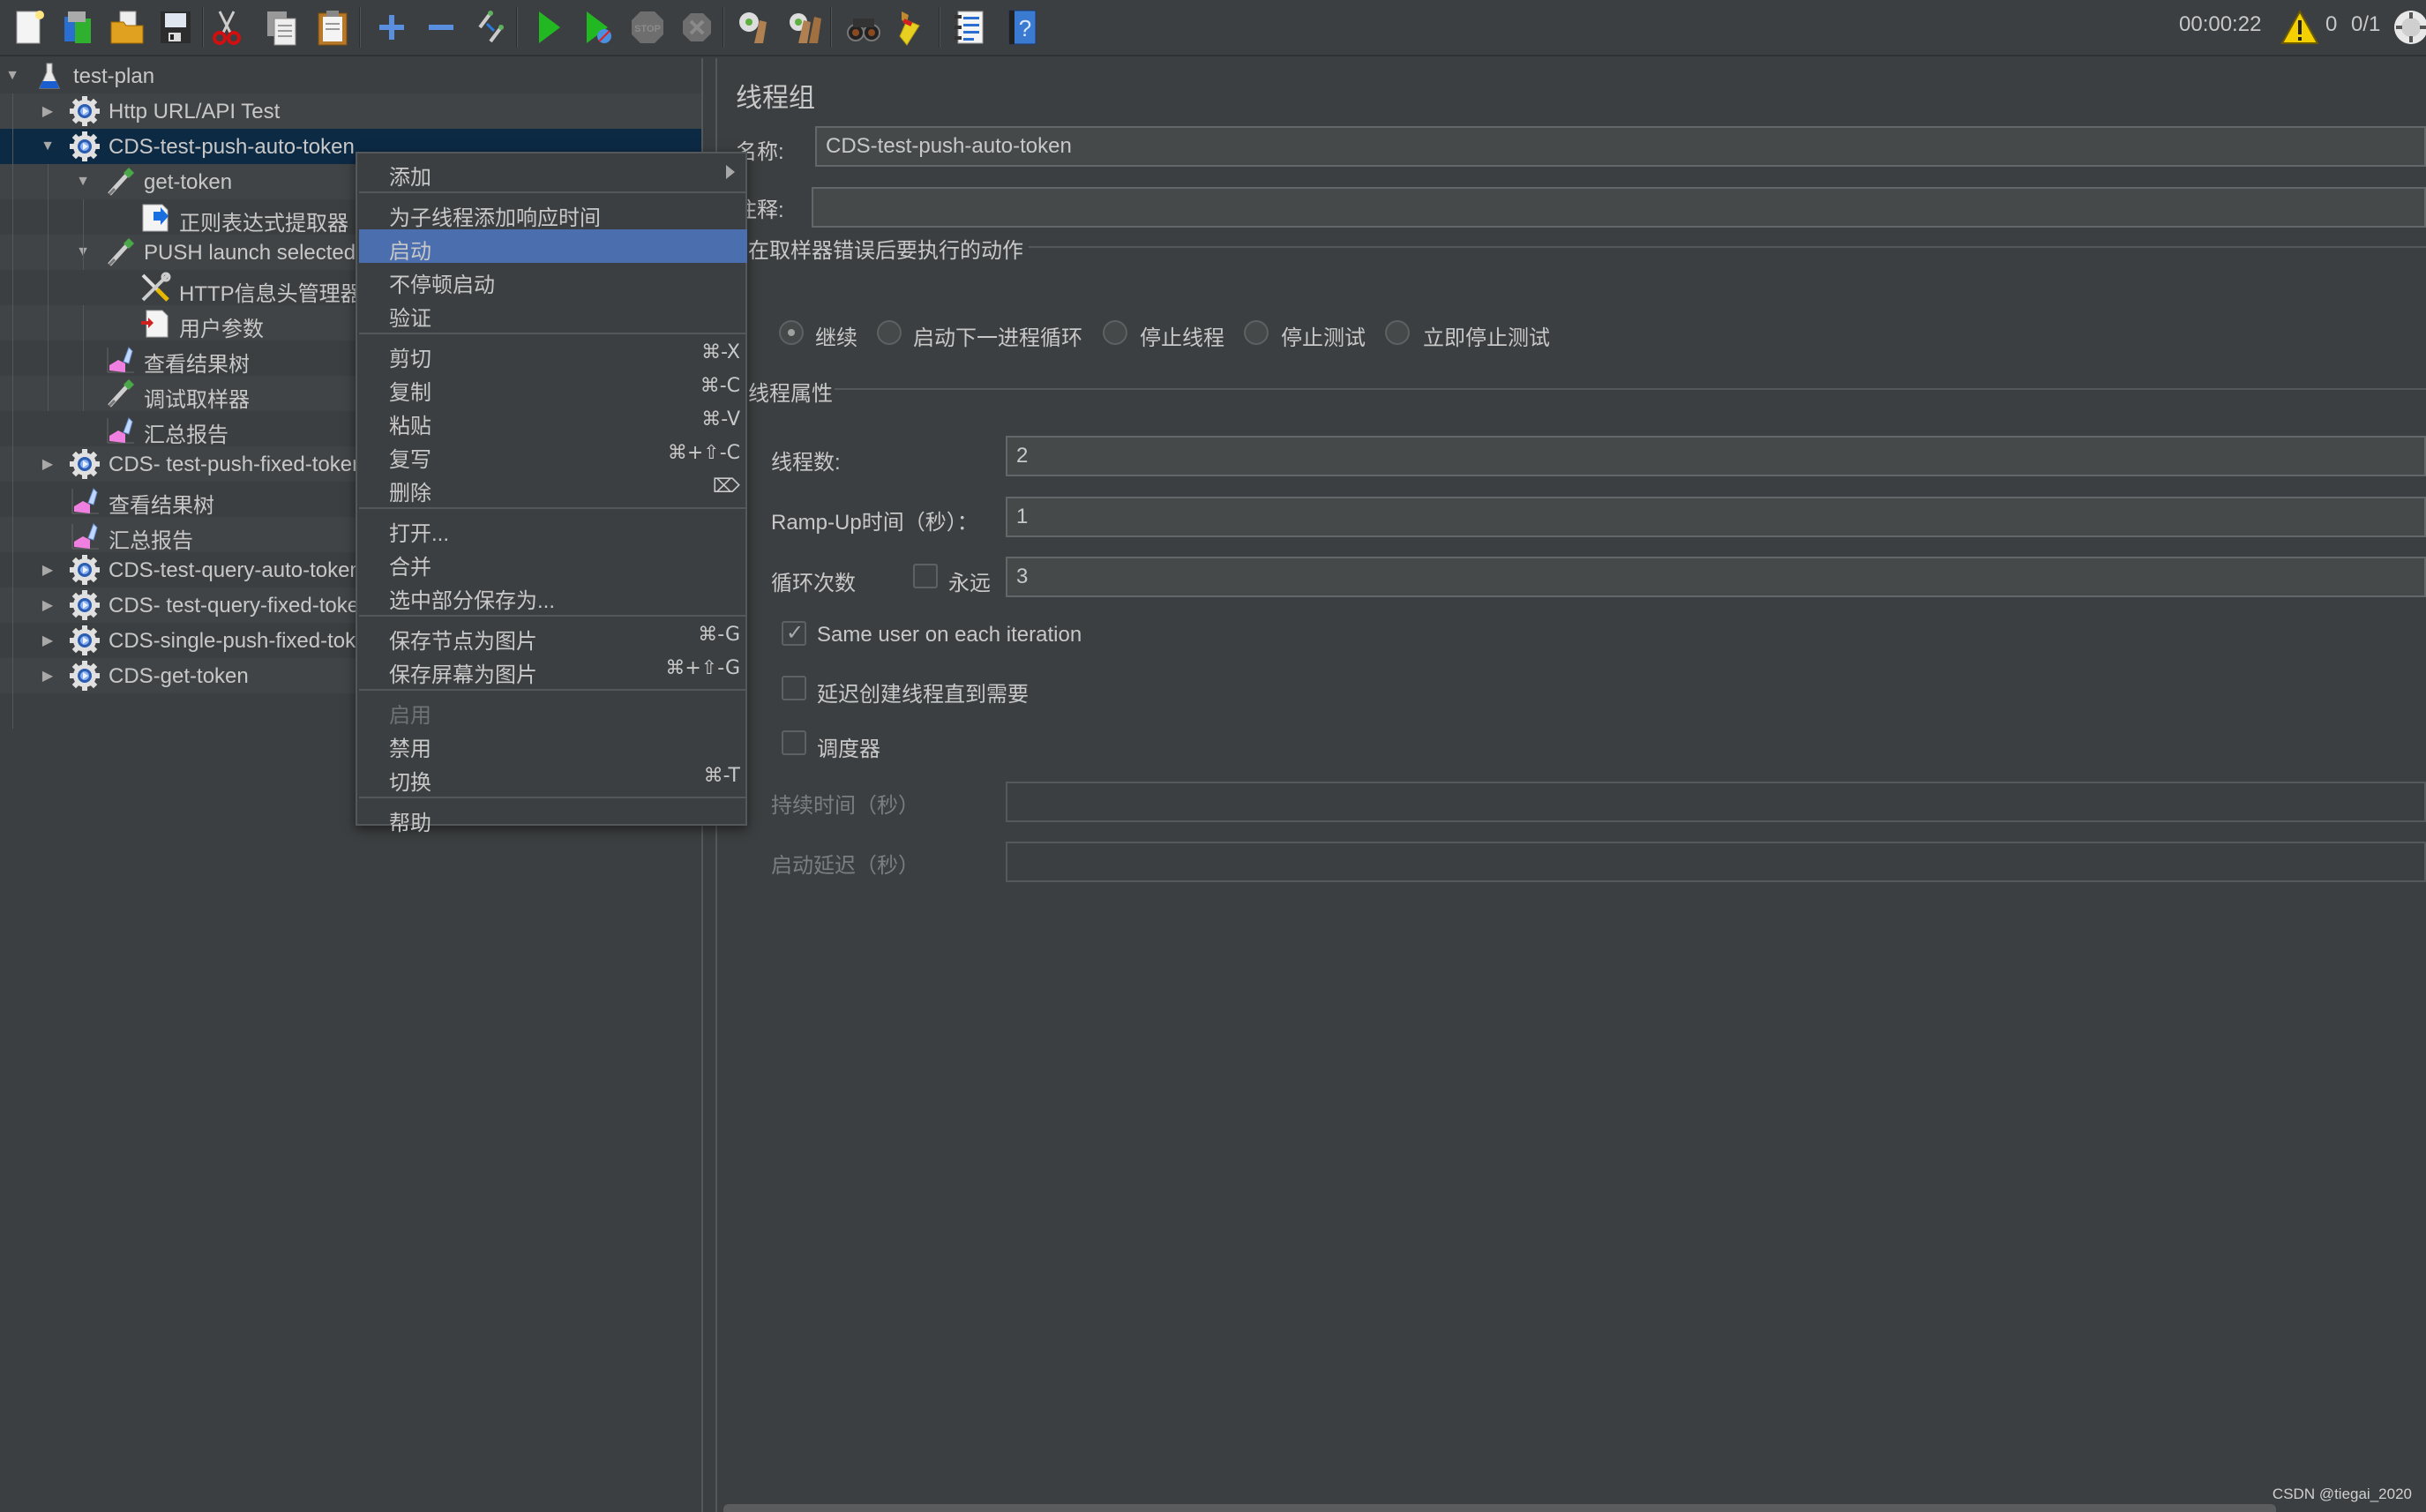 The width and height of the screenshot is (2426, 1512). What do you see at coordinates (2300, 27) in the screenshot?
I see `warning-icon` at bounding box center [2300, 27].